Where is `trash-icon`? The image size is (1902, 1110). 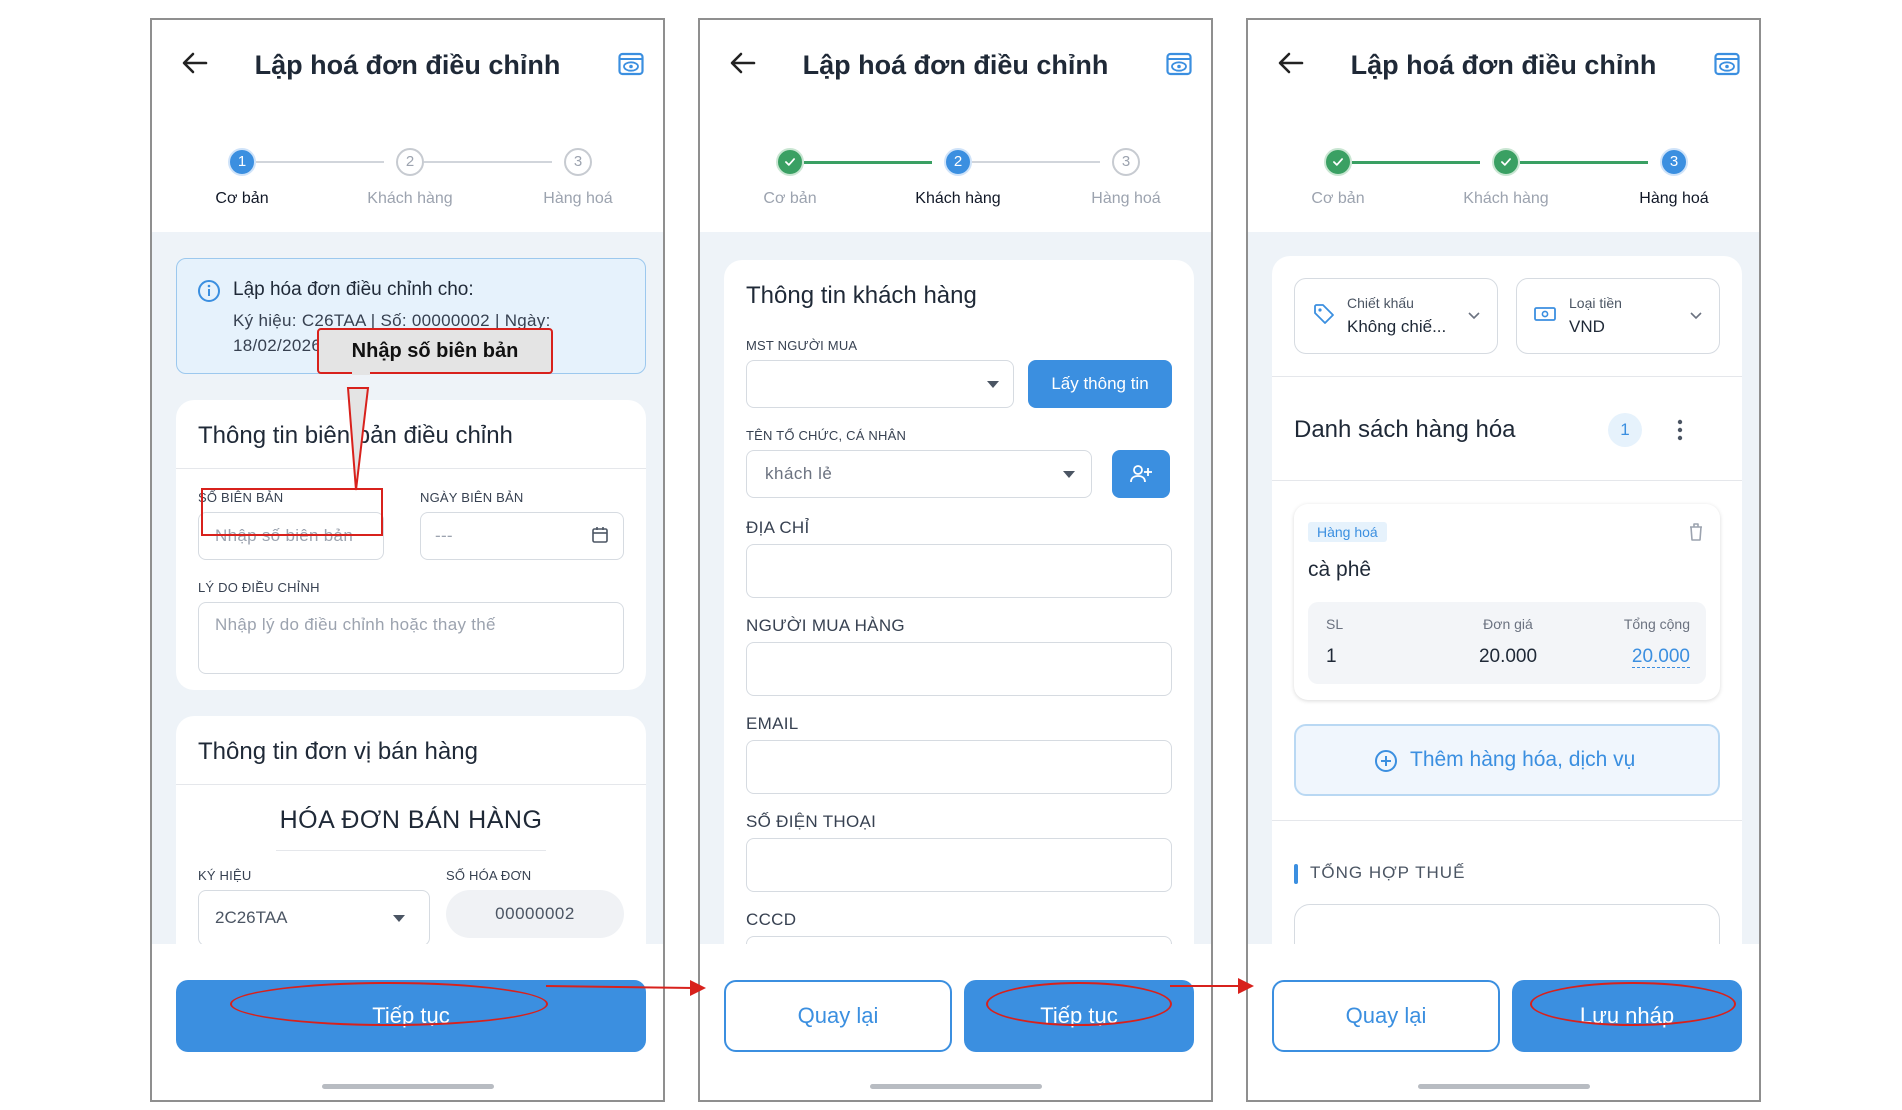
trash-icon is located at coordinates (1696, 532).